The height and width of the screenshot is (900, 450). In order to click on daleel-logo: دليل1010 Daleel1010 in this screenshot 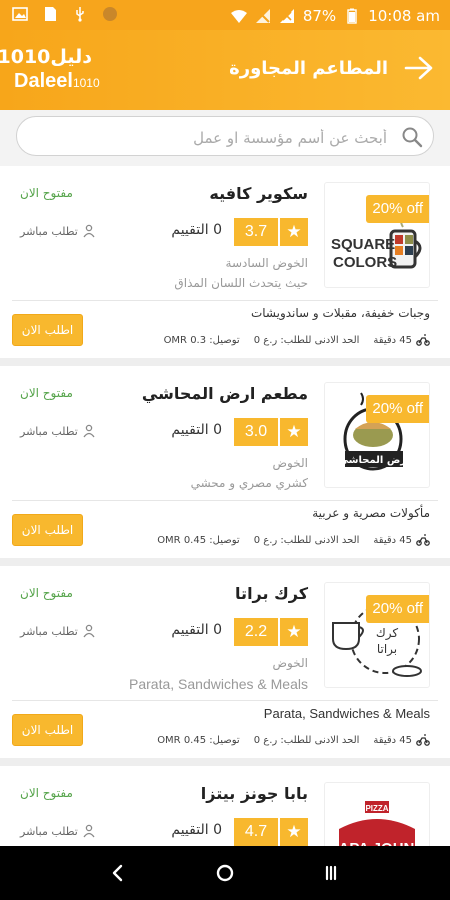, I will do `click(52, 71)`.